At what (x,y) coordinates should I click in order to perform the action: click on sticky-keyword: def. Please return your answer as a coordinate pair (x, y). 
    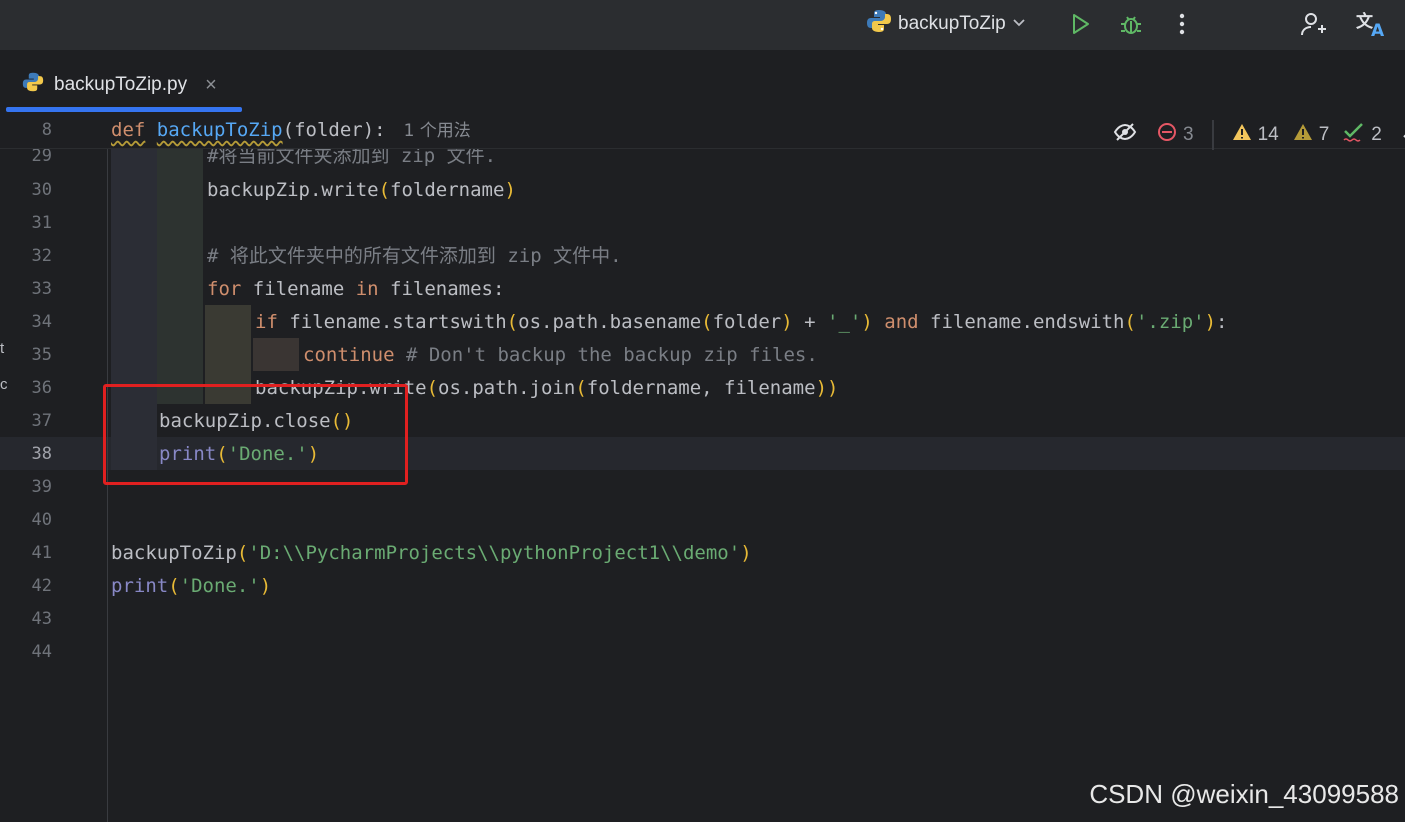
    Looking at the image, I should click on (128, 130).